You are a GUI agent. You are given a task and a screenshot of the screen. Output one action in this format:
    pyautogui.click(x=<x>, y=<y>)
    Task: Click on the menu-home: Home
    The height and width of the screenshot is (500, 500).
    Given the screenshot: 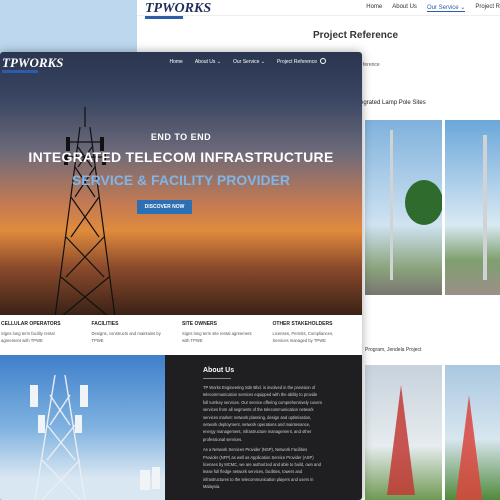 What is the action you would take?
    pyautogui.click(x=175, y=62)
    